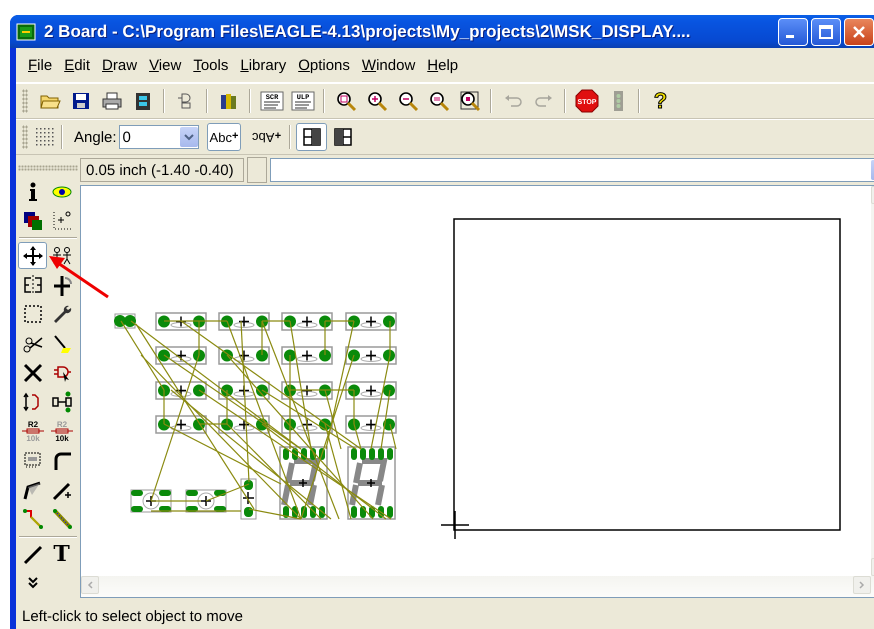 This screenshot has width=874, height=629. I want to click on tool-button: T, so click(61, 554).